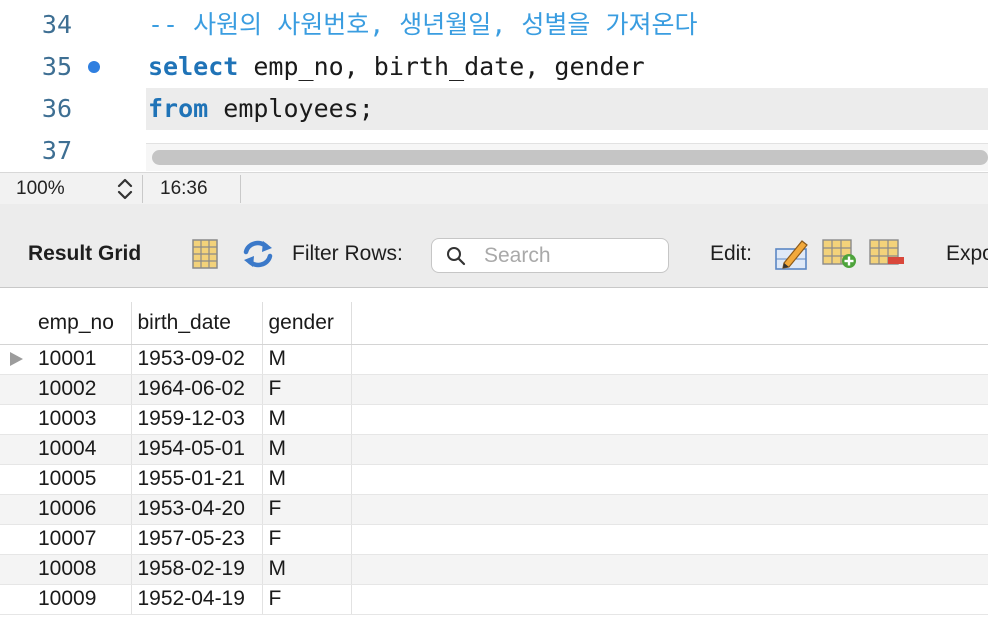  I want to click on cell-birth-date: 1958-02-19, so click(197, 569).